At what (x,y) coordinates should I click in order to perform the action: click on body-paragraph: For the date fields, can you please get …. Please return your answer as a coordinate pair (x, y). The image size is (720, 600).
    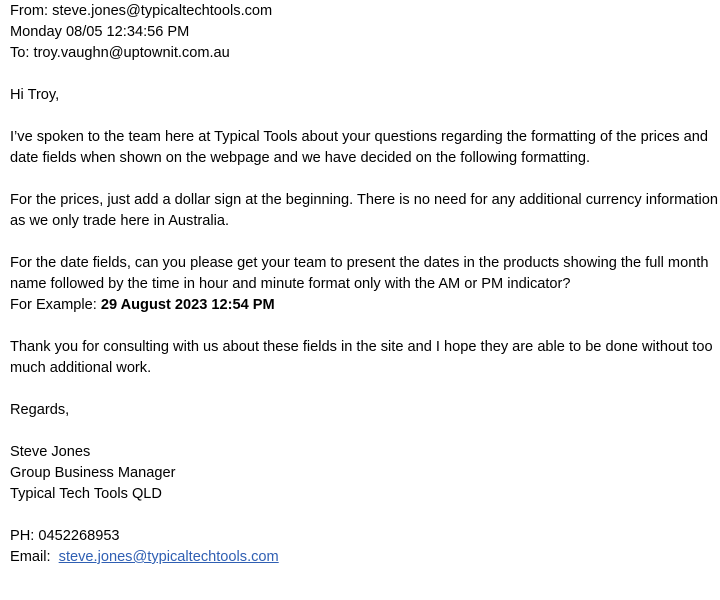
    Looking at the image, I should click on (359, 273).